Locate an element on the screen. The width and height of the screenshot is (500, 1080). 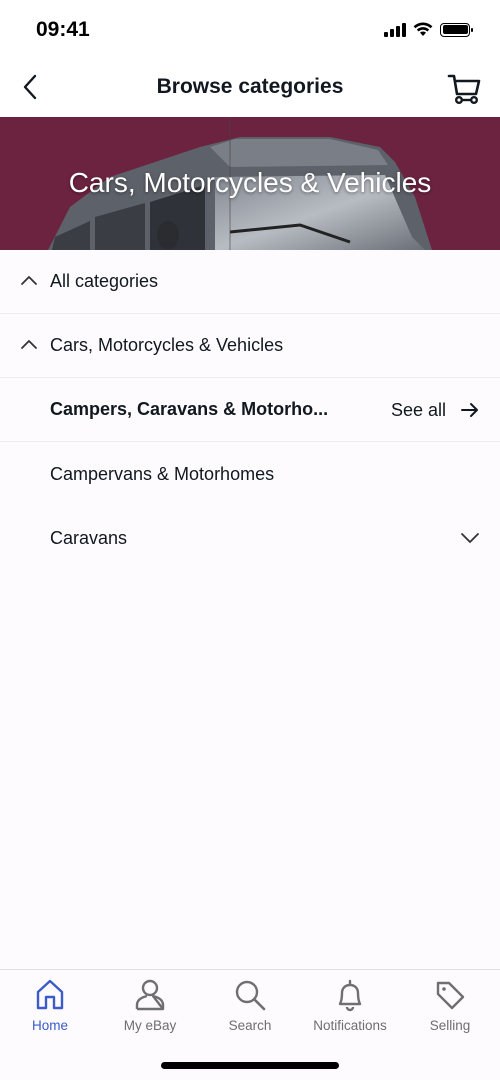
page-title: Browse categories is located at coordinates (250, 86).